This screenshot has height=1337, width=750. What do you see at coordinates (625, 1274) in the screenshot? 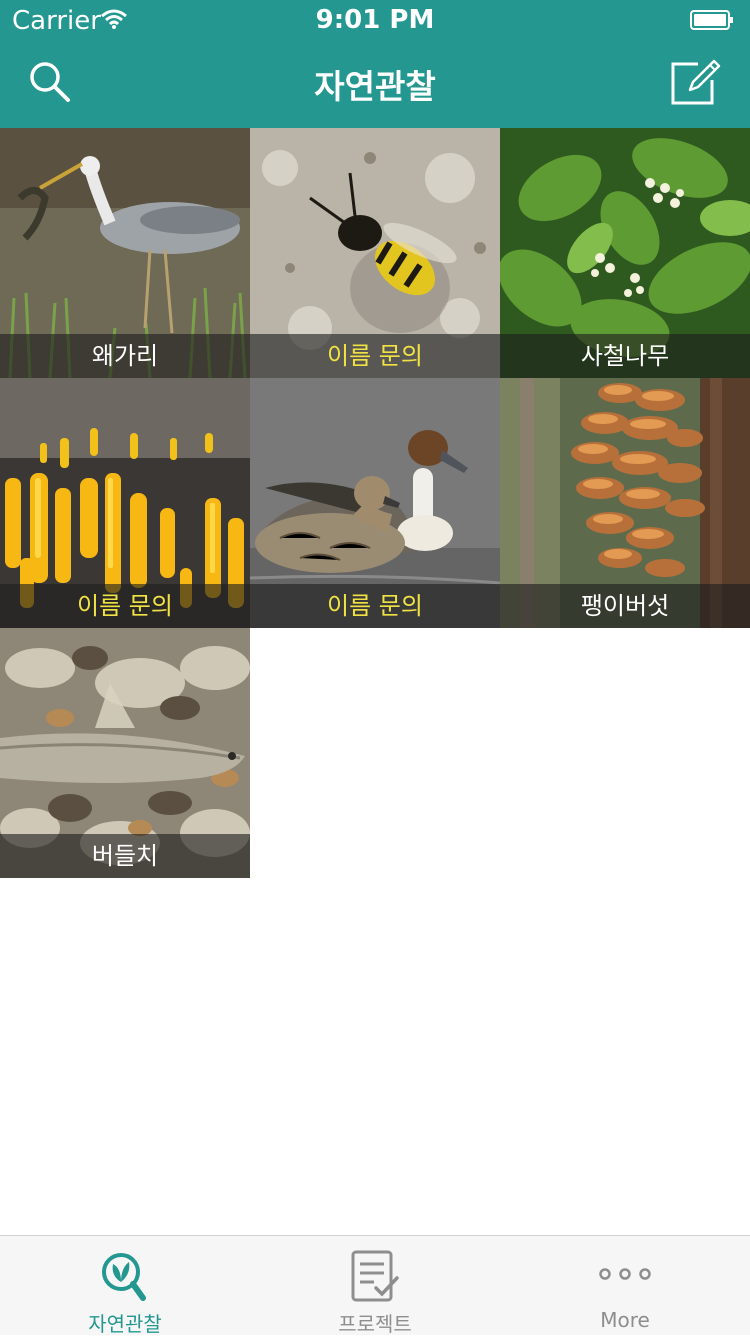
I see `more-dots-icon` at bounding box center [625, 1274].